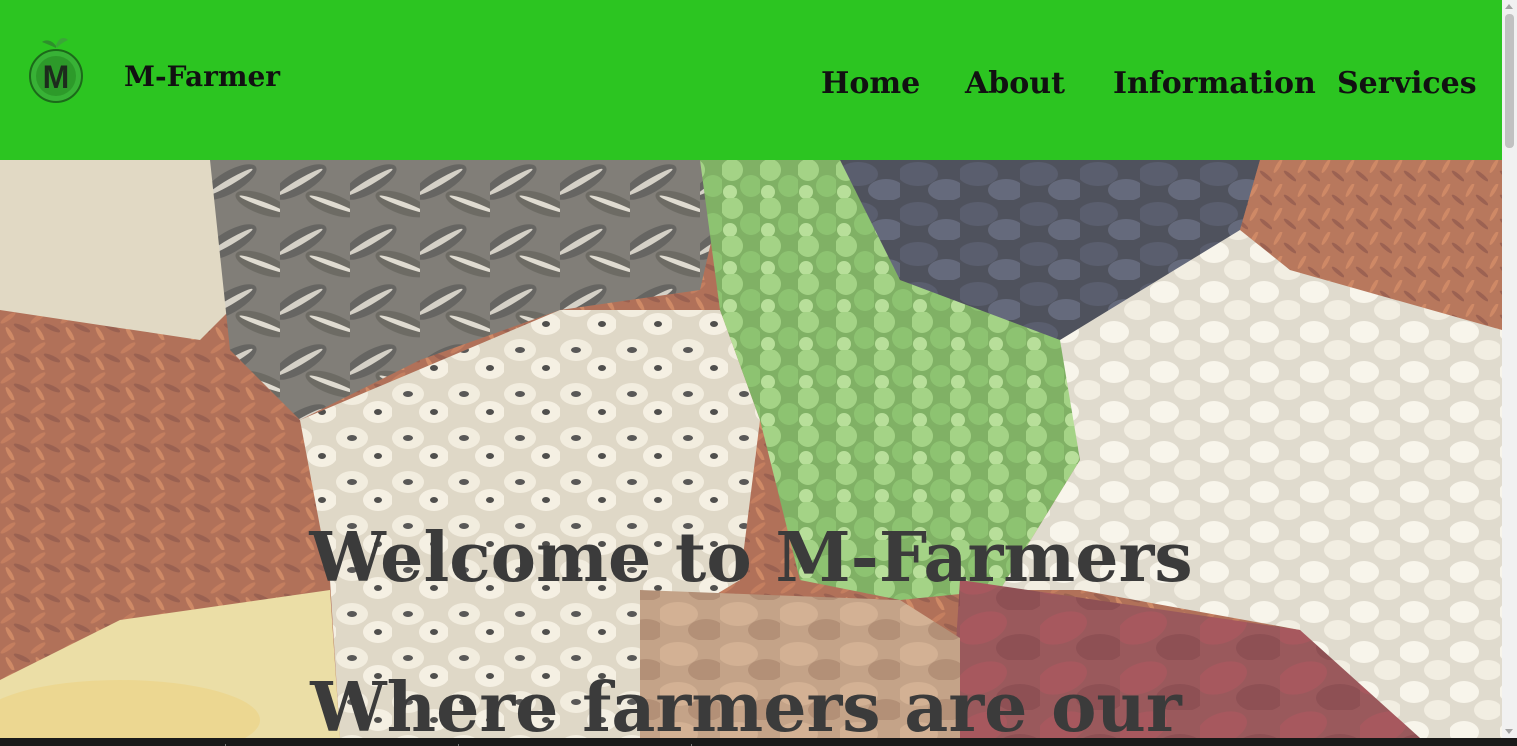  What do you see at coordinates (746, 703) in the screenshot?
I see `hero-subtitle: Where farmers are our` at bounding box center [746, 703].